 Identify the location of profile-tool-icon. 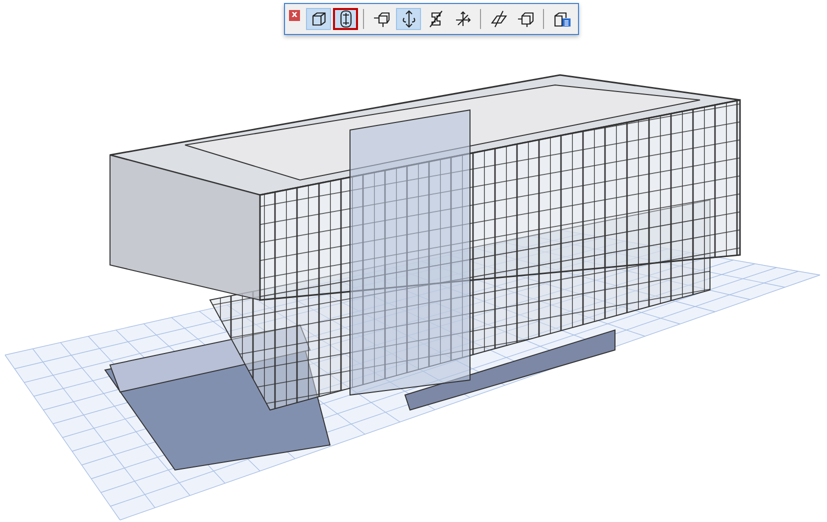
(435, 19).